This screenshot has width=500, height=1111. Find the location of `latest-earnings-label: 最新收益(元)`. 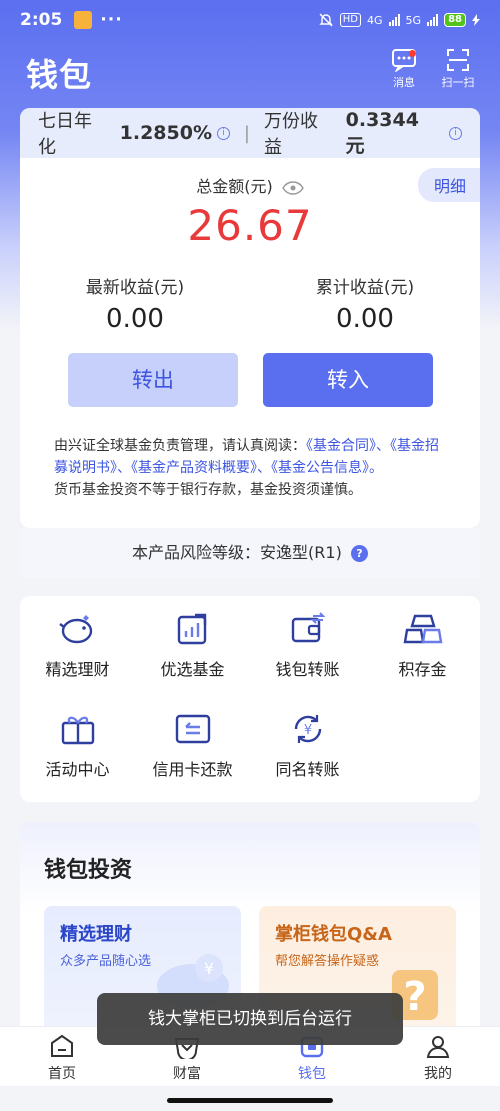

latest-earnings-label: 最新收益(元) is located at coordinates (135, 288).